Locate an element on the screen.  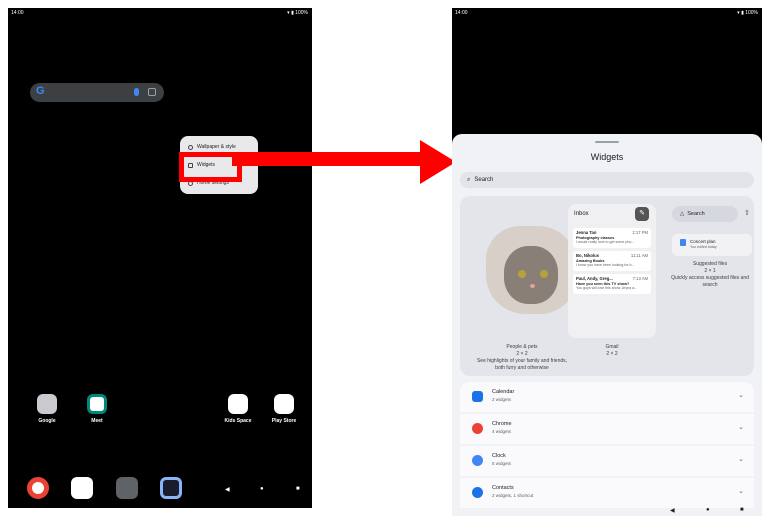
contacts-icon is located at coordinates (477, 492).